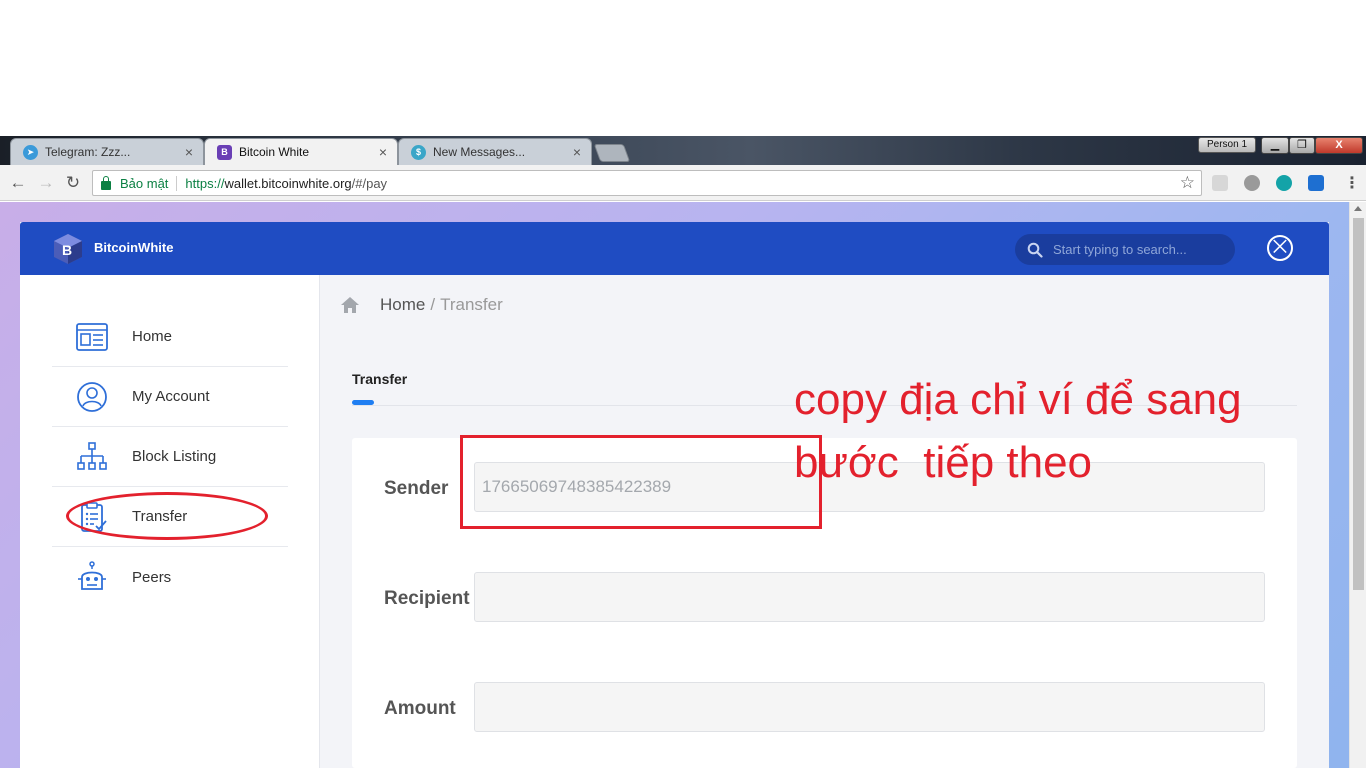 The image size is (1366, 768). Describe the element at coordinates (612, 153) in the screenshot. I see `new-tab-button` at that location.